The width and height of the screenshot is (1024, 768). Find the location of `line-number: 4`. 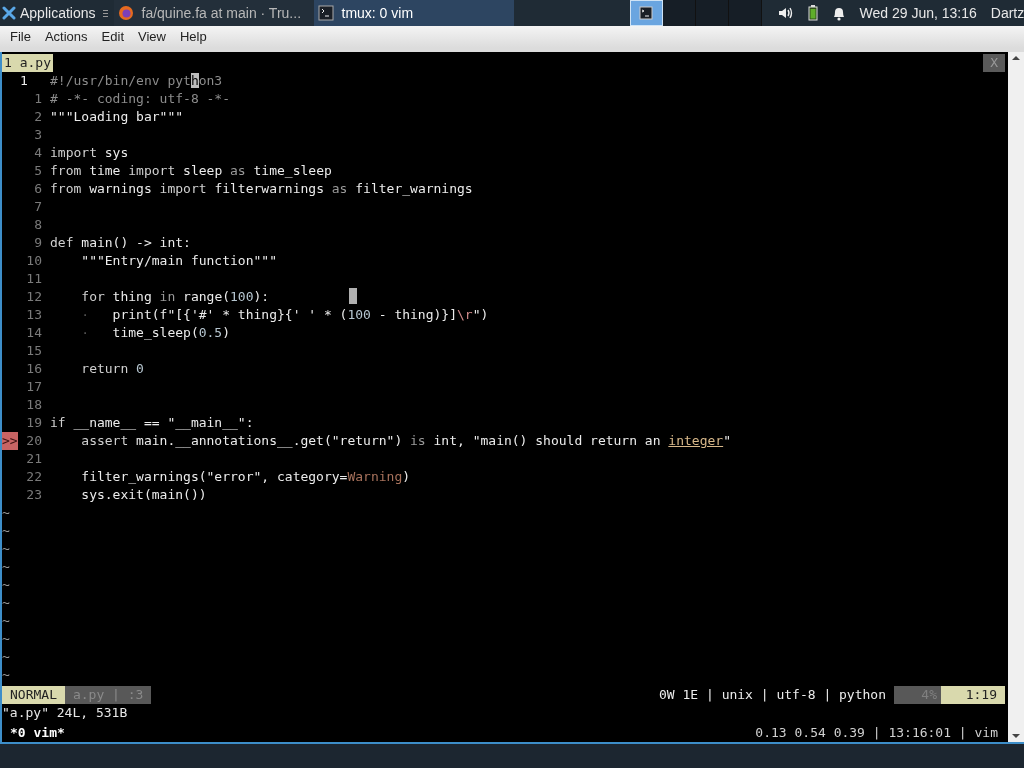

line-number: 4 is located at coordinates (38, 153).